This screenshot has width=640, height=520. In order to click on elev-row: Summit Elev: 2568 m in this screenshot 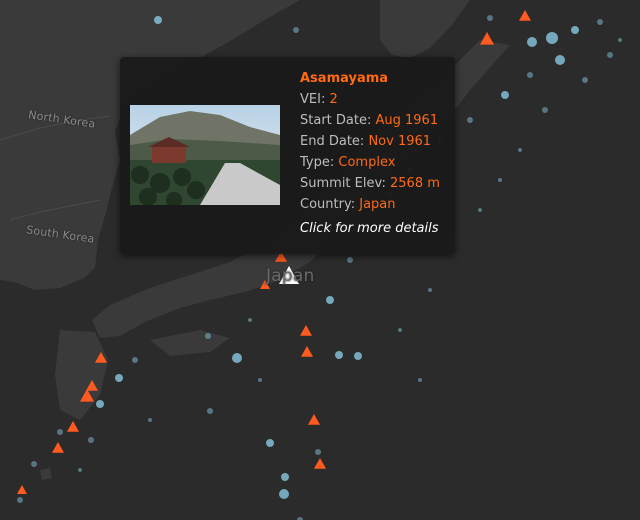, I will do `click(370, 183)`.